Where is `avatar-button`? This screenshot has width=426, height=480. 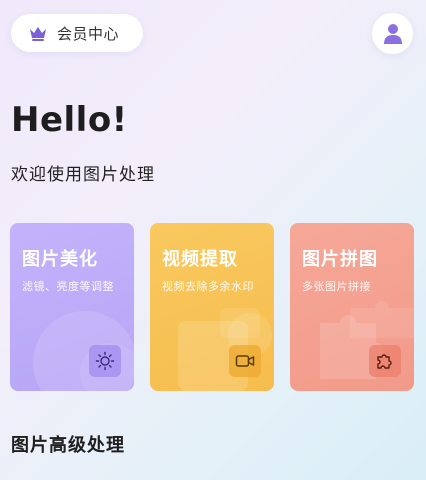 avatar-button is located at coordinates (392, 33).